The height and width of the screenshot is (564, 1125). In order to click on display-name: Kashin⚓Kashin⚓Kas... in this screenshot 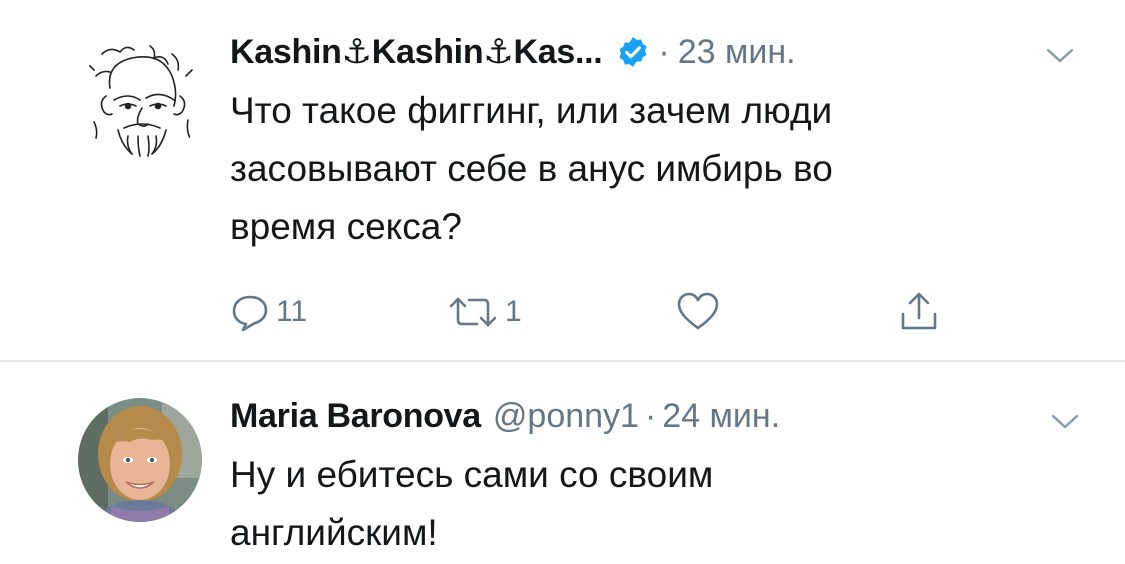, I will do `click(416, 52)`.